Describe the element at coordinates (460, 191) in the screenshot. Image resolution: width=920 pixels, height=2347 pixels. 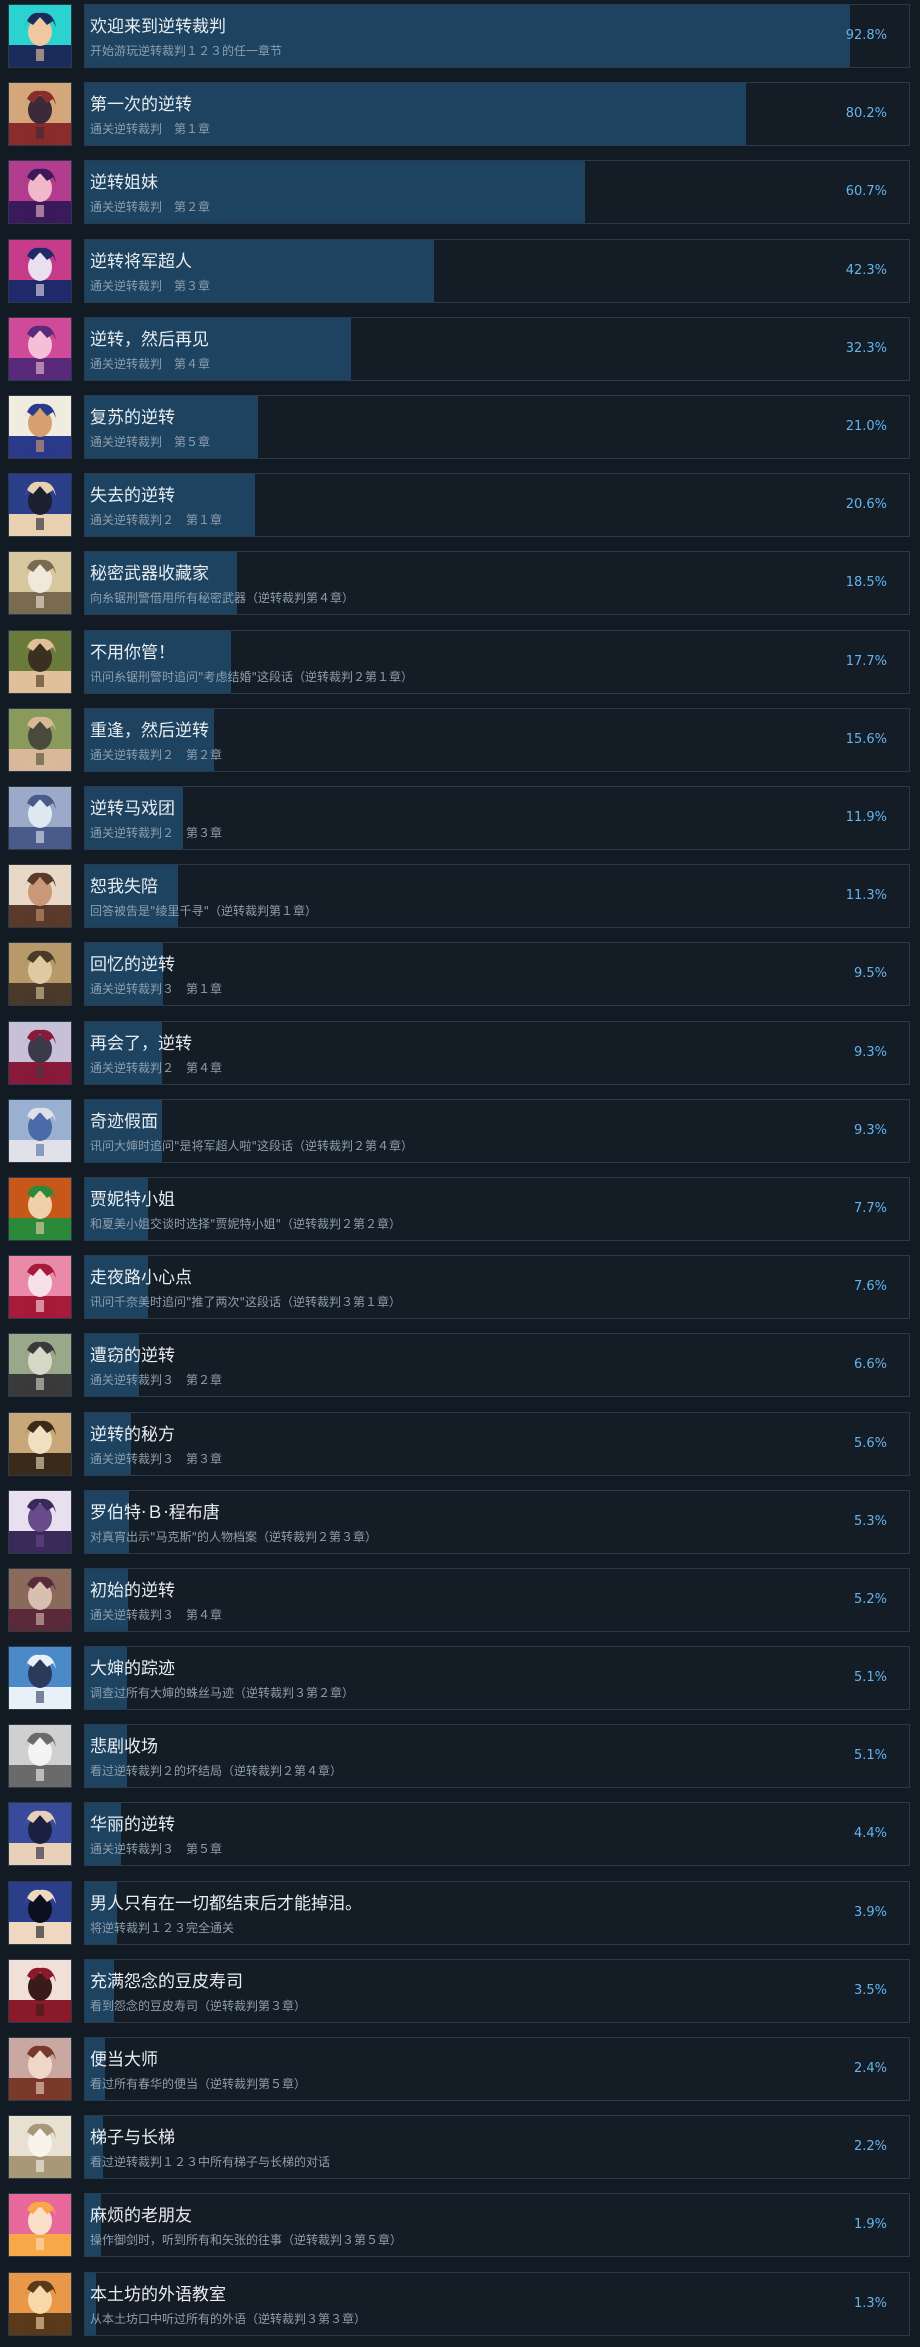
I see `achievement-row: 逆转姐妹 通关逆转裁判 第２章 60.7%` at that location.